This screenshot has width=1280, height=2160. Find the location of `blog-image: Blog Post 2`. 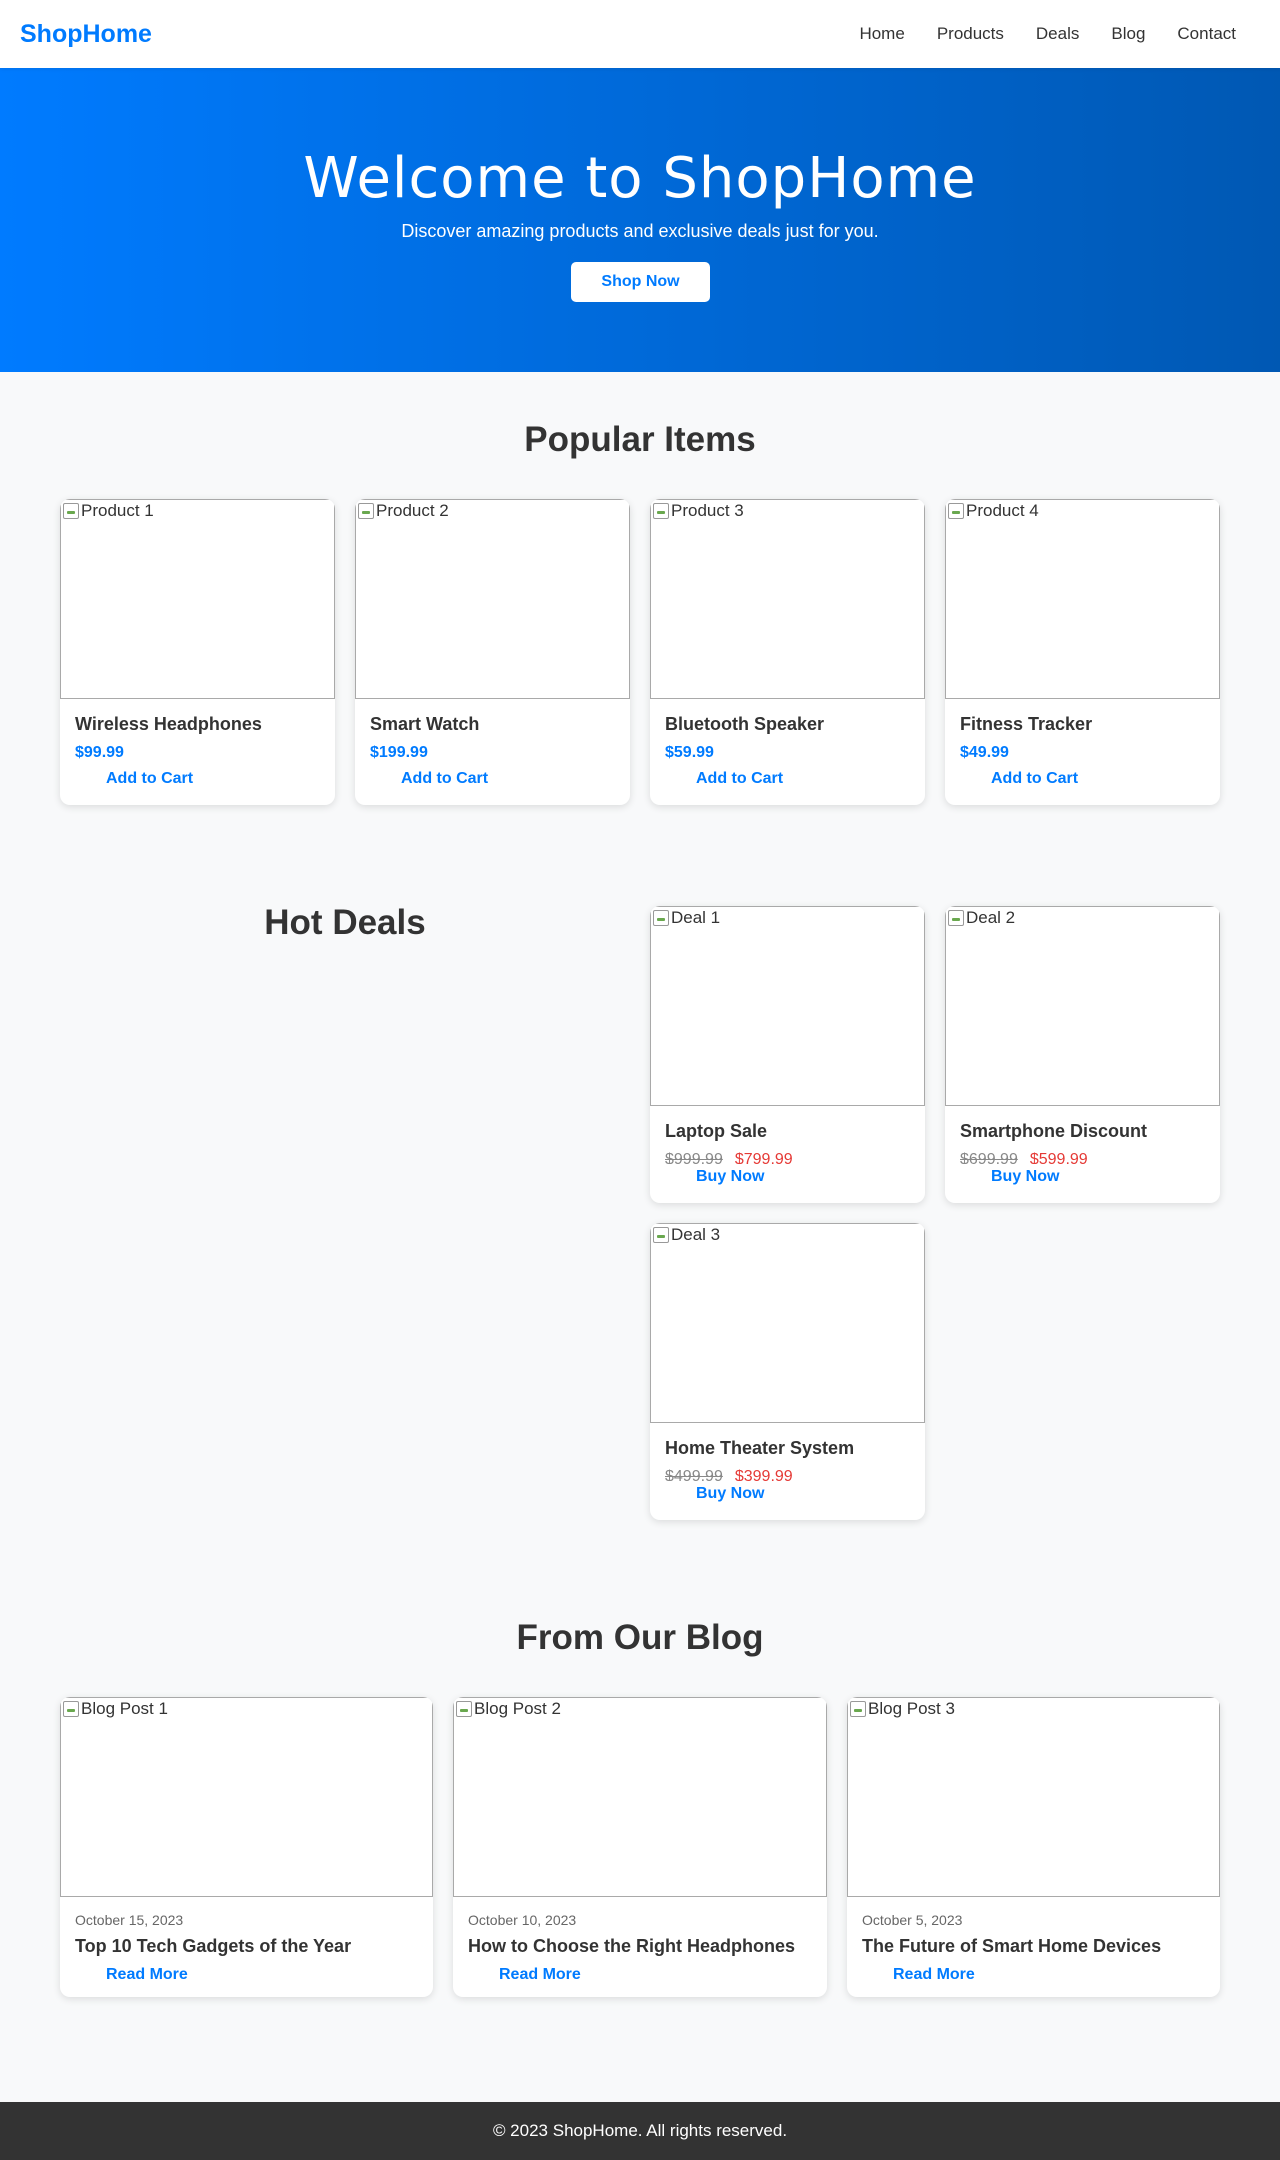

blog-image: Blog Post 2 is located at coordinates (640, 1797).